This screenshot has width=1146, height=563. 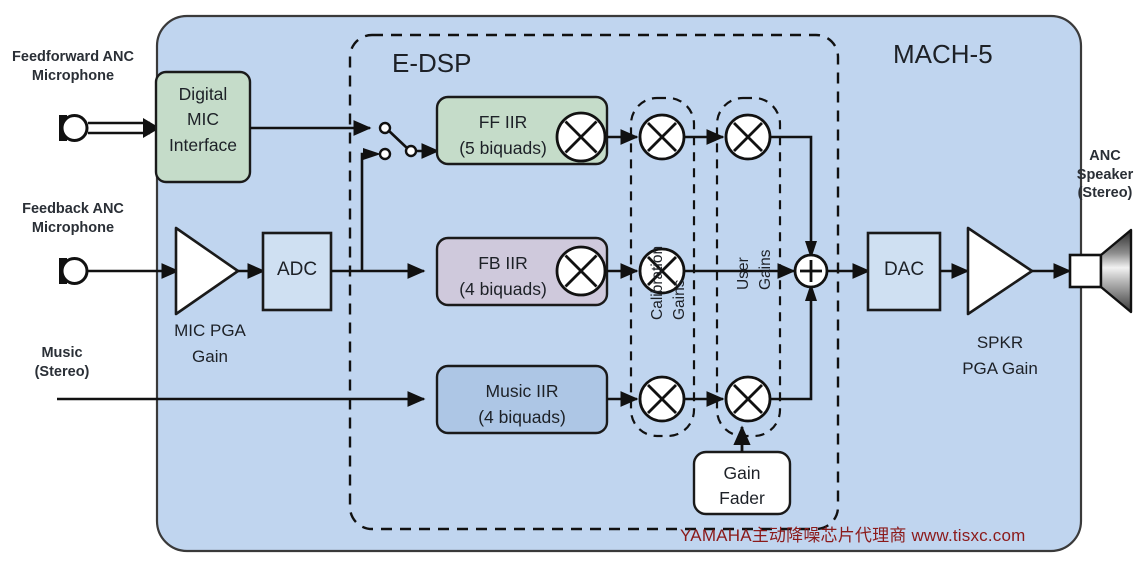 What do you see at coordinates (581, 137) in the screenshot?
I see `ff-iir-gain-multiplier` at bounding box center [581, 137].